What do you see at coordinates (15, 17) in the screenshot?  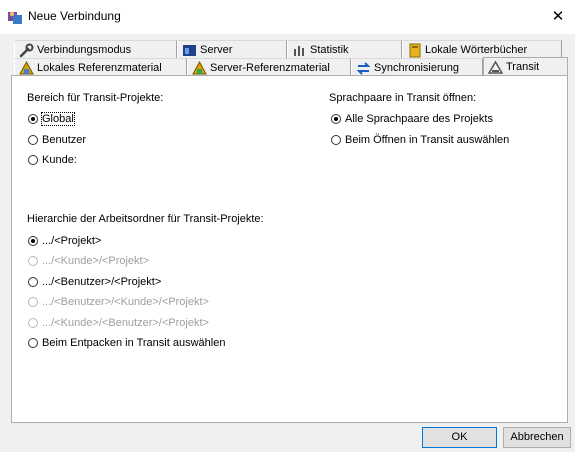 I see `app-icon` at bounding box center [15, 17].